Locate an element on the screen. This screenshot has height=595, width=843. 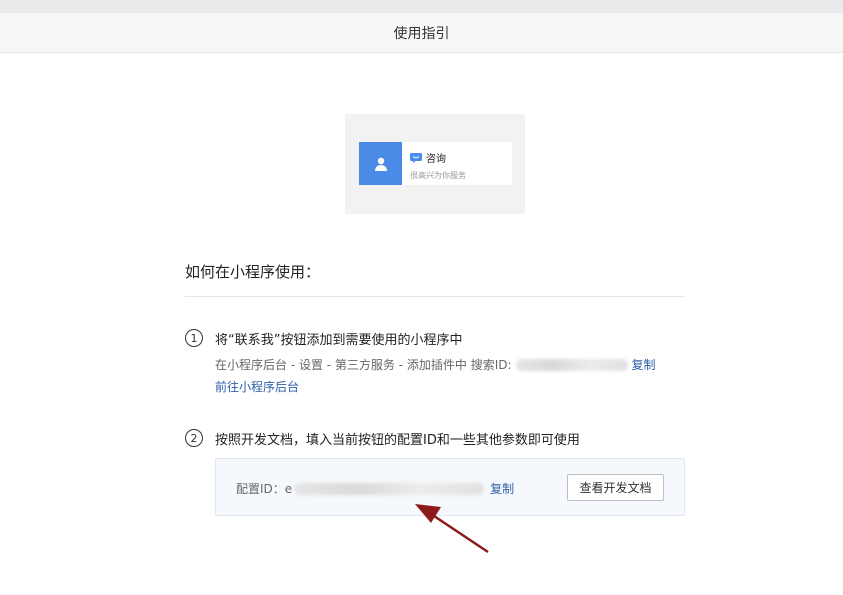
user-icon is located at coordinates (380, 164).